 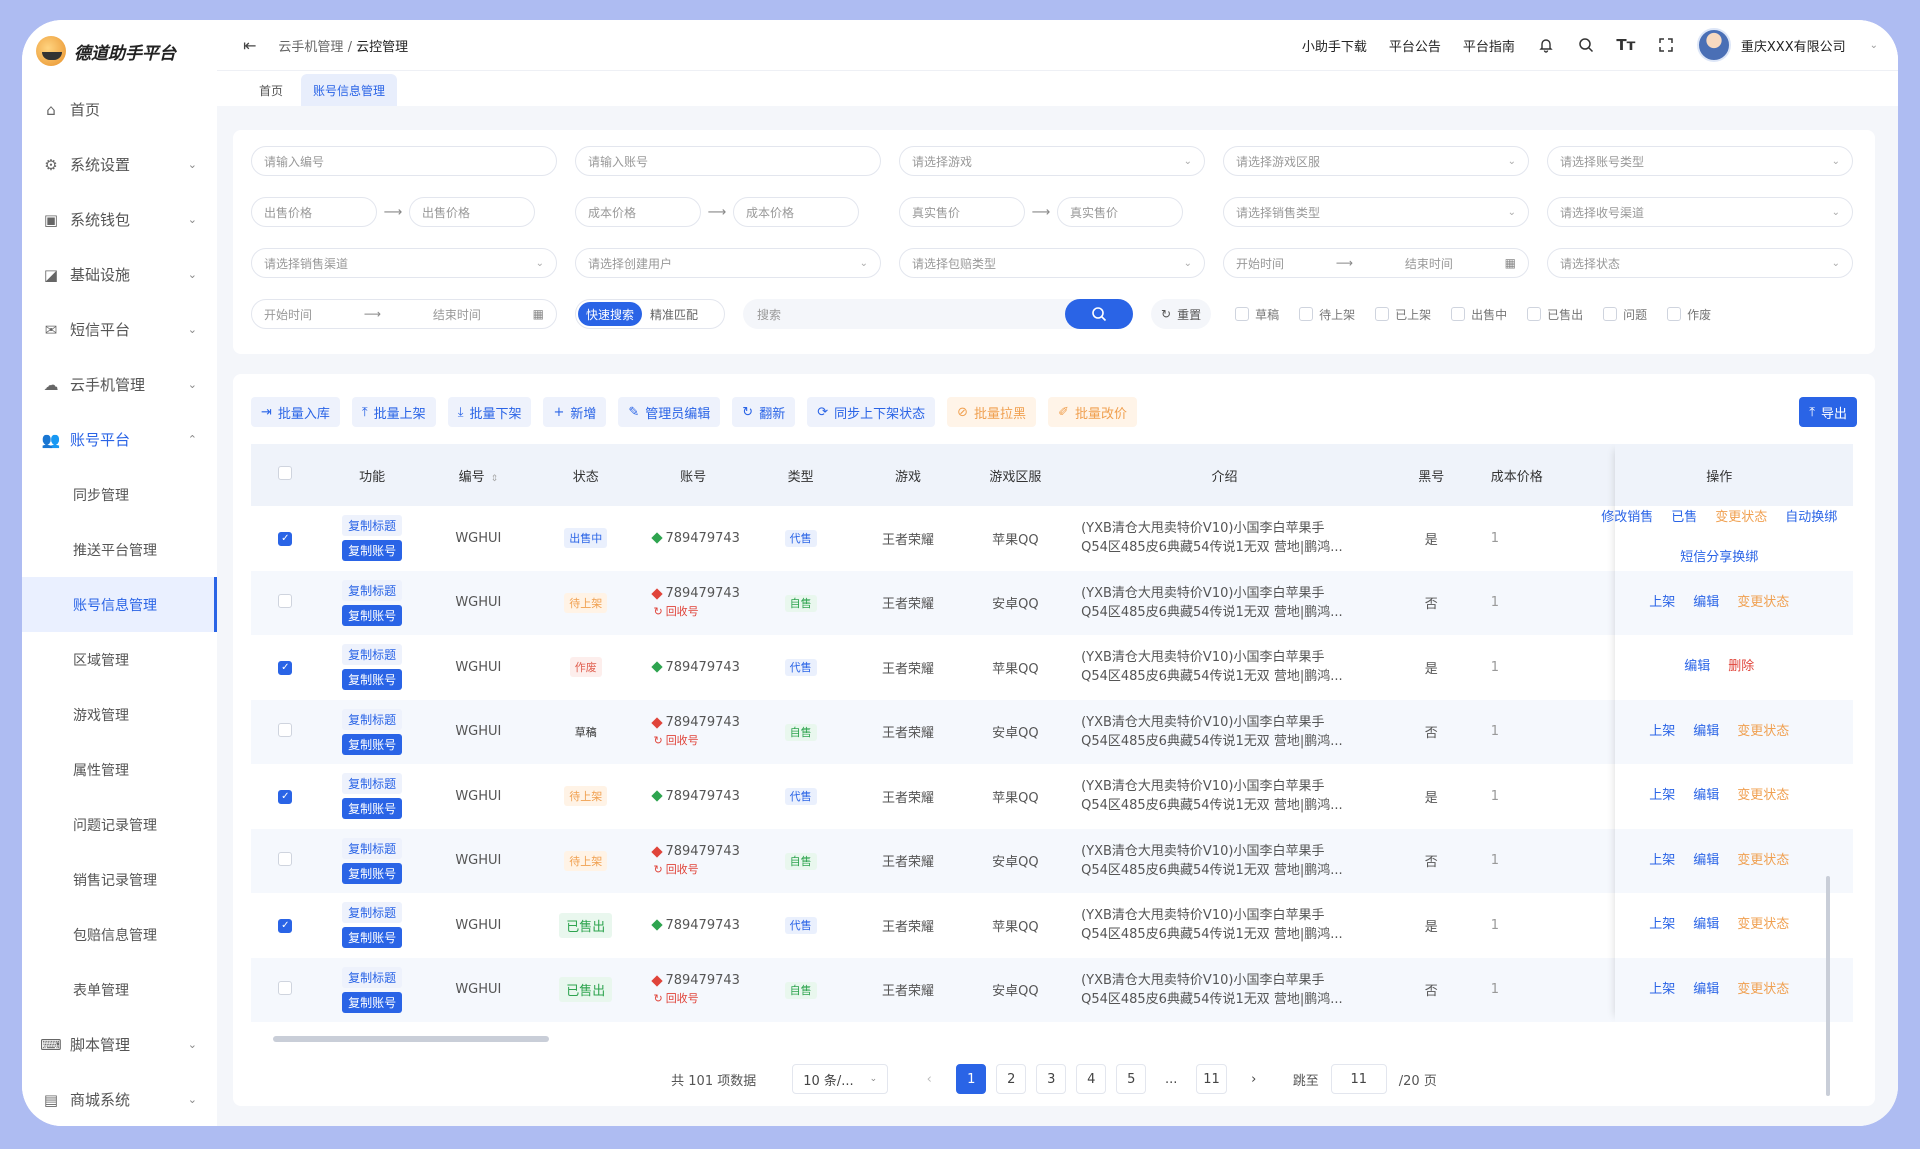 What do you see at coordinates (119, 824) in the screenshot?
I see `sidebar-subitem: 问题记录管理` at bounding box center [119, 824].